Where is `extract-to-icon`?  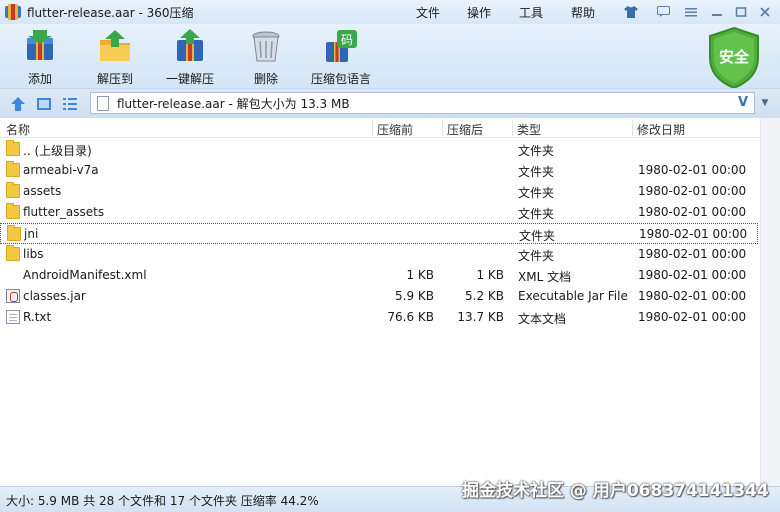
extract-to-icon is located at coordinates (115, 46).